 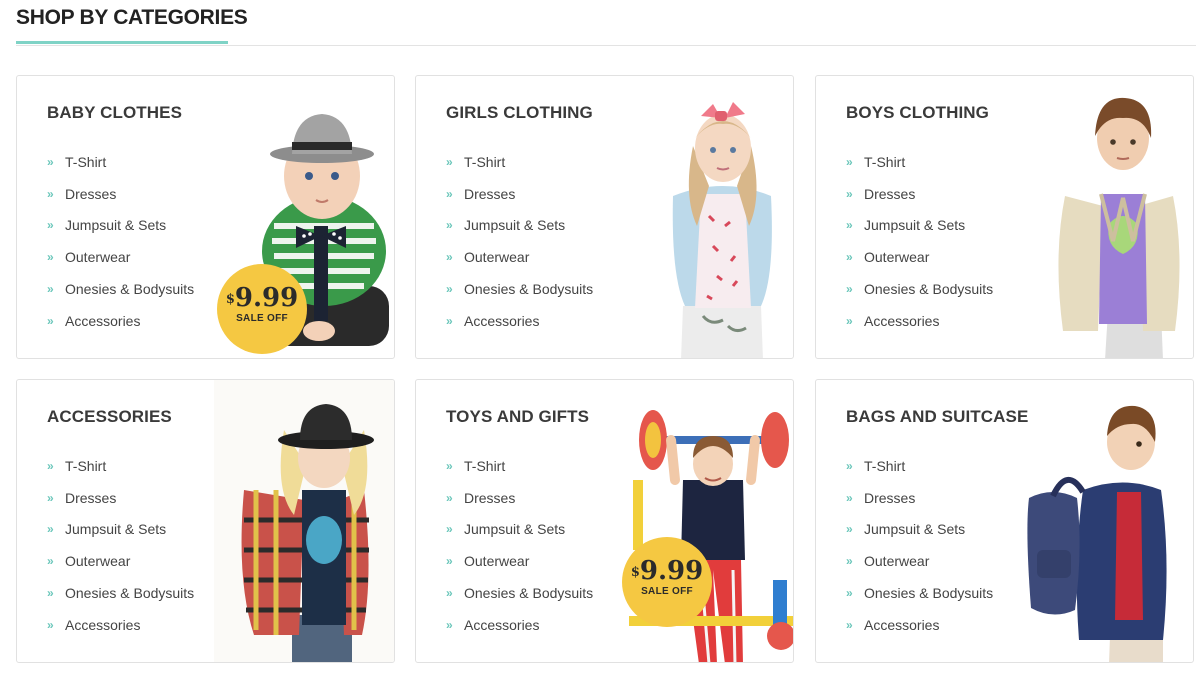 What do you see at coordinates (122, 42) in the screenshot?
I see `title-underline` at bounding box center [122, 42].